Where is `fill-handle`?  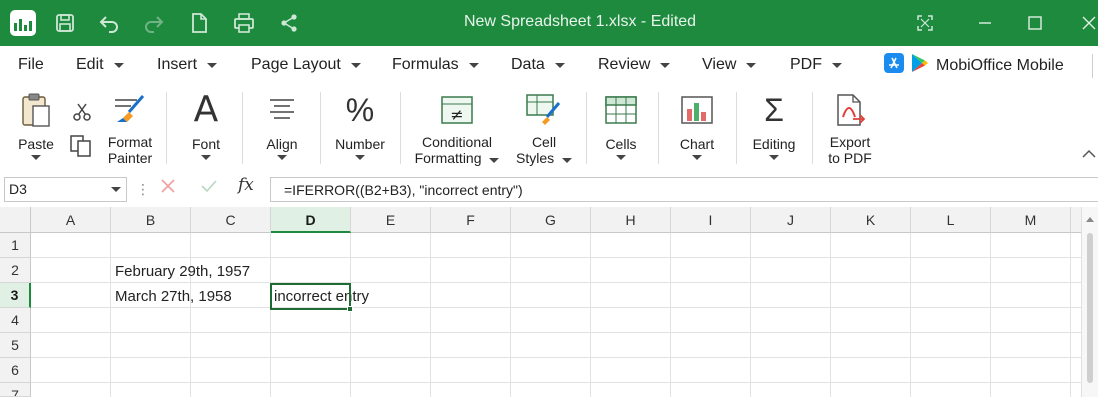 fill-handle is located at coordinates (350, 309).